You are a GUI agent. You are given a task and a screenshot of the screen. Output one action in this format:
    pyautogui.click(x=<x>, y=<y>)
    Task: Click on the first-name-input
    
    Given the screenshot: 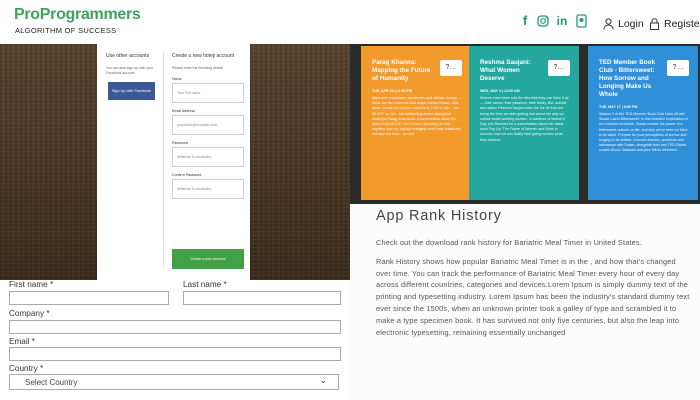 What is the action you would take?
    pyautogui.click(x=89, y=298)
    